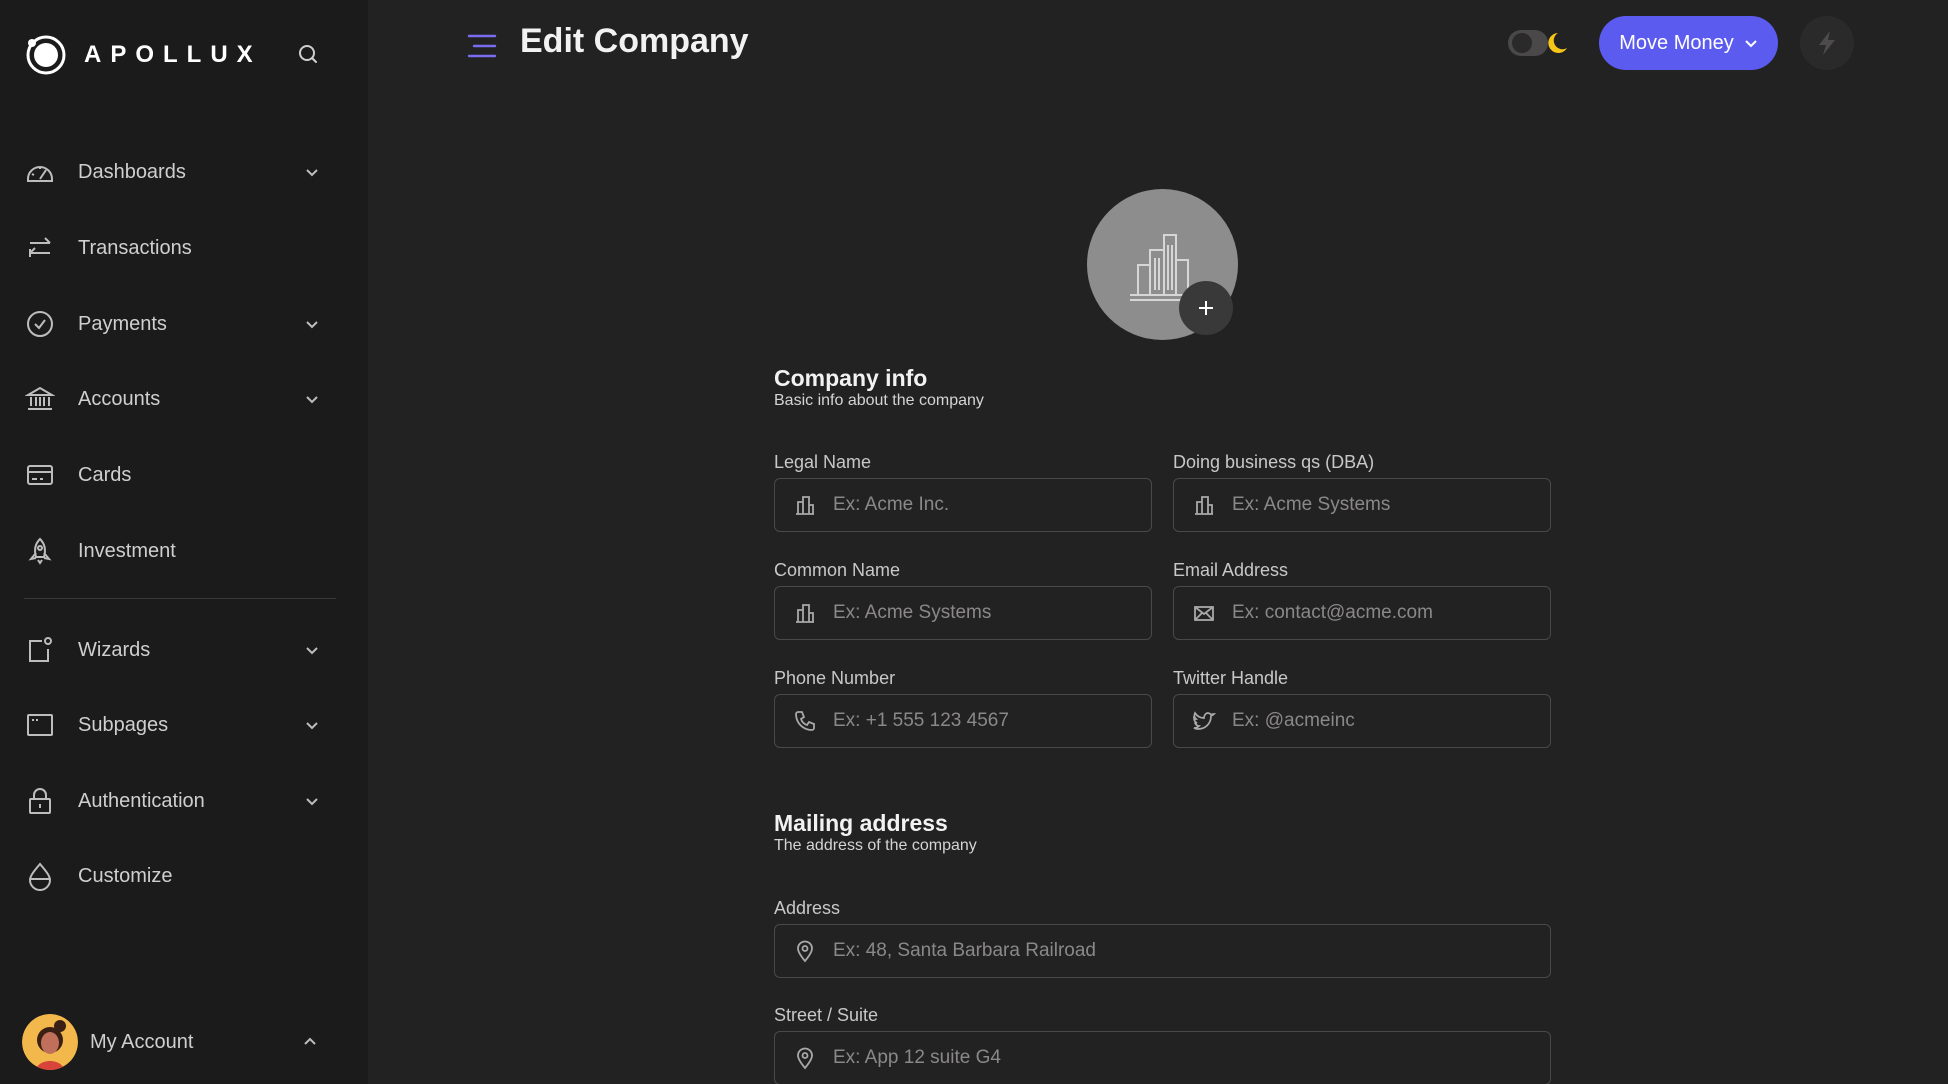 The width and height of the screenshot is (1948, 1084). Describe the element at coordinates (174, 650) in the screenshot. I see `sidebar-item-wizards: Wizards` at that location.